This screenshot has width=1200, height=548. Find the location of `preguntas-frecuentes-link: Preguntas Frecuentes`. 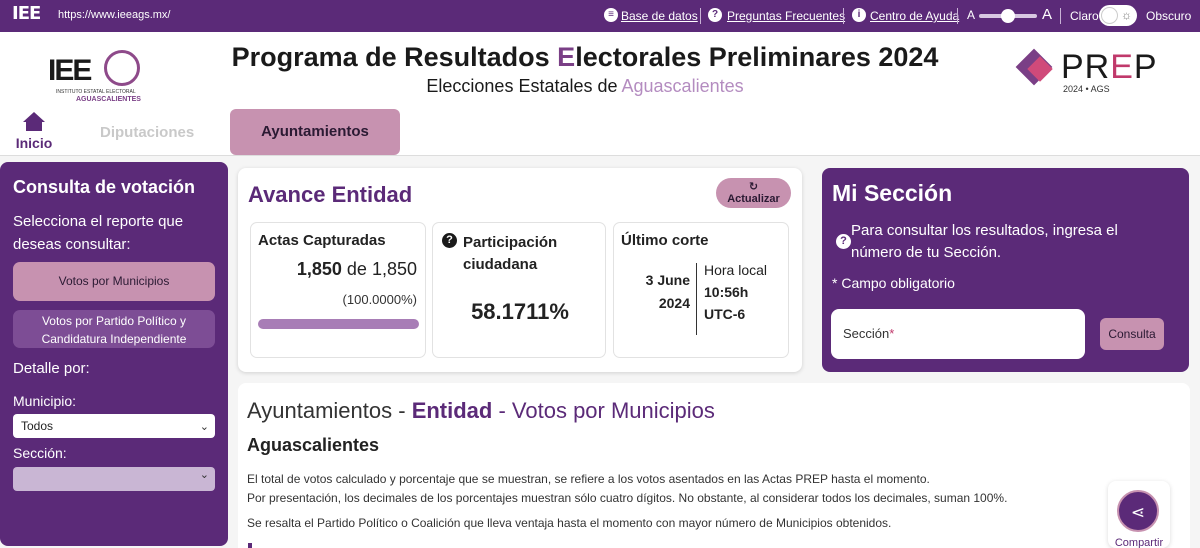

preguntas-frecuentes-link: Preguntas Frecuentes is located at coordinates (786, 16).